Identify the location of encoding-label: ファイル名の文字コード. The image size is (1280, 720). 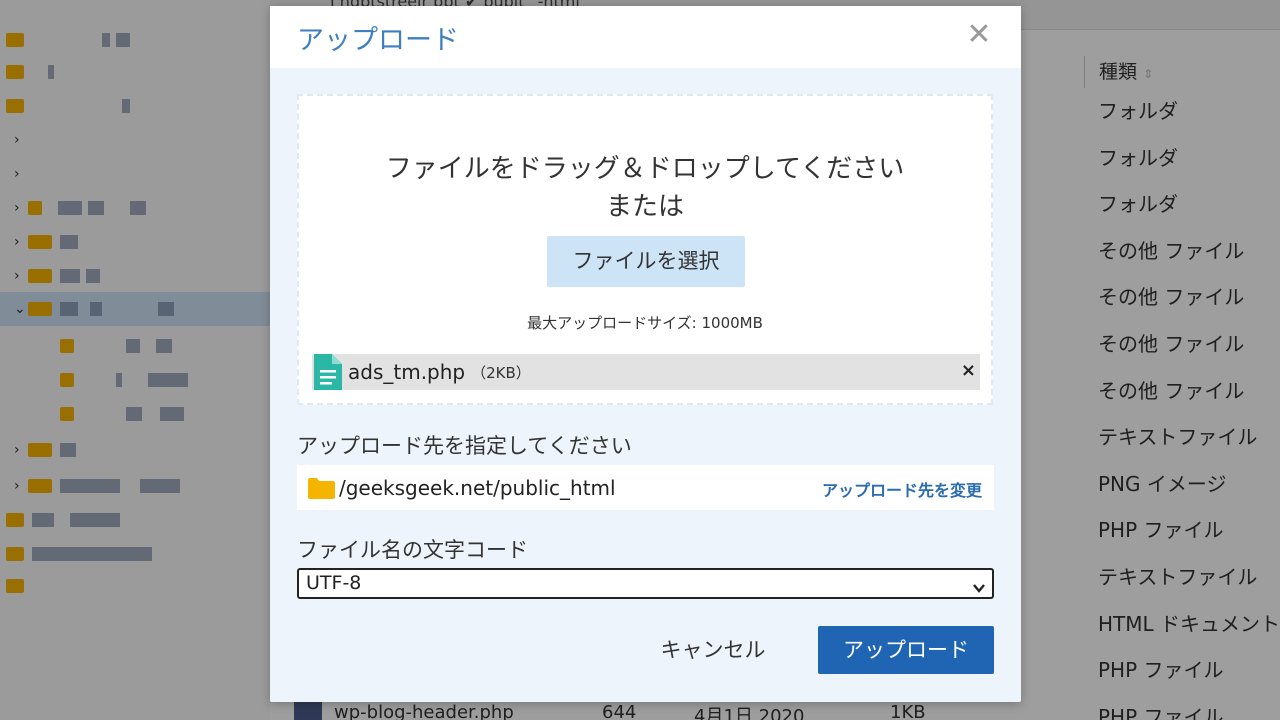
(412, 550).